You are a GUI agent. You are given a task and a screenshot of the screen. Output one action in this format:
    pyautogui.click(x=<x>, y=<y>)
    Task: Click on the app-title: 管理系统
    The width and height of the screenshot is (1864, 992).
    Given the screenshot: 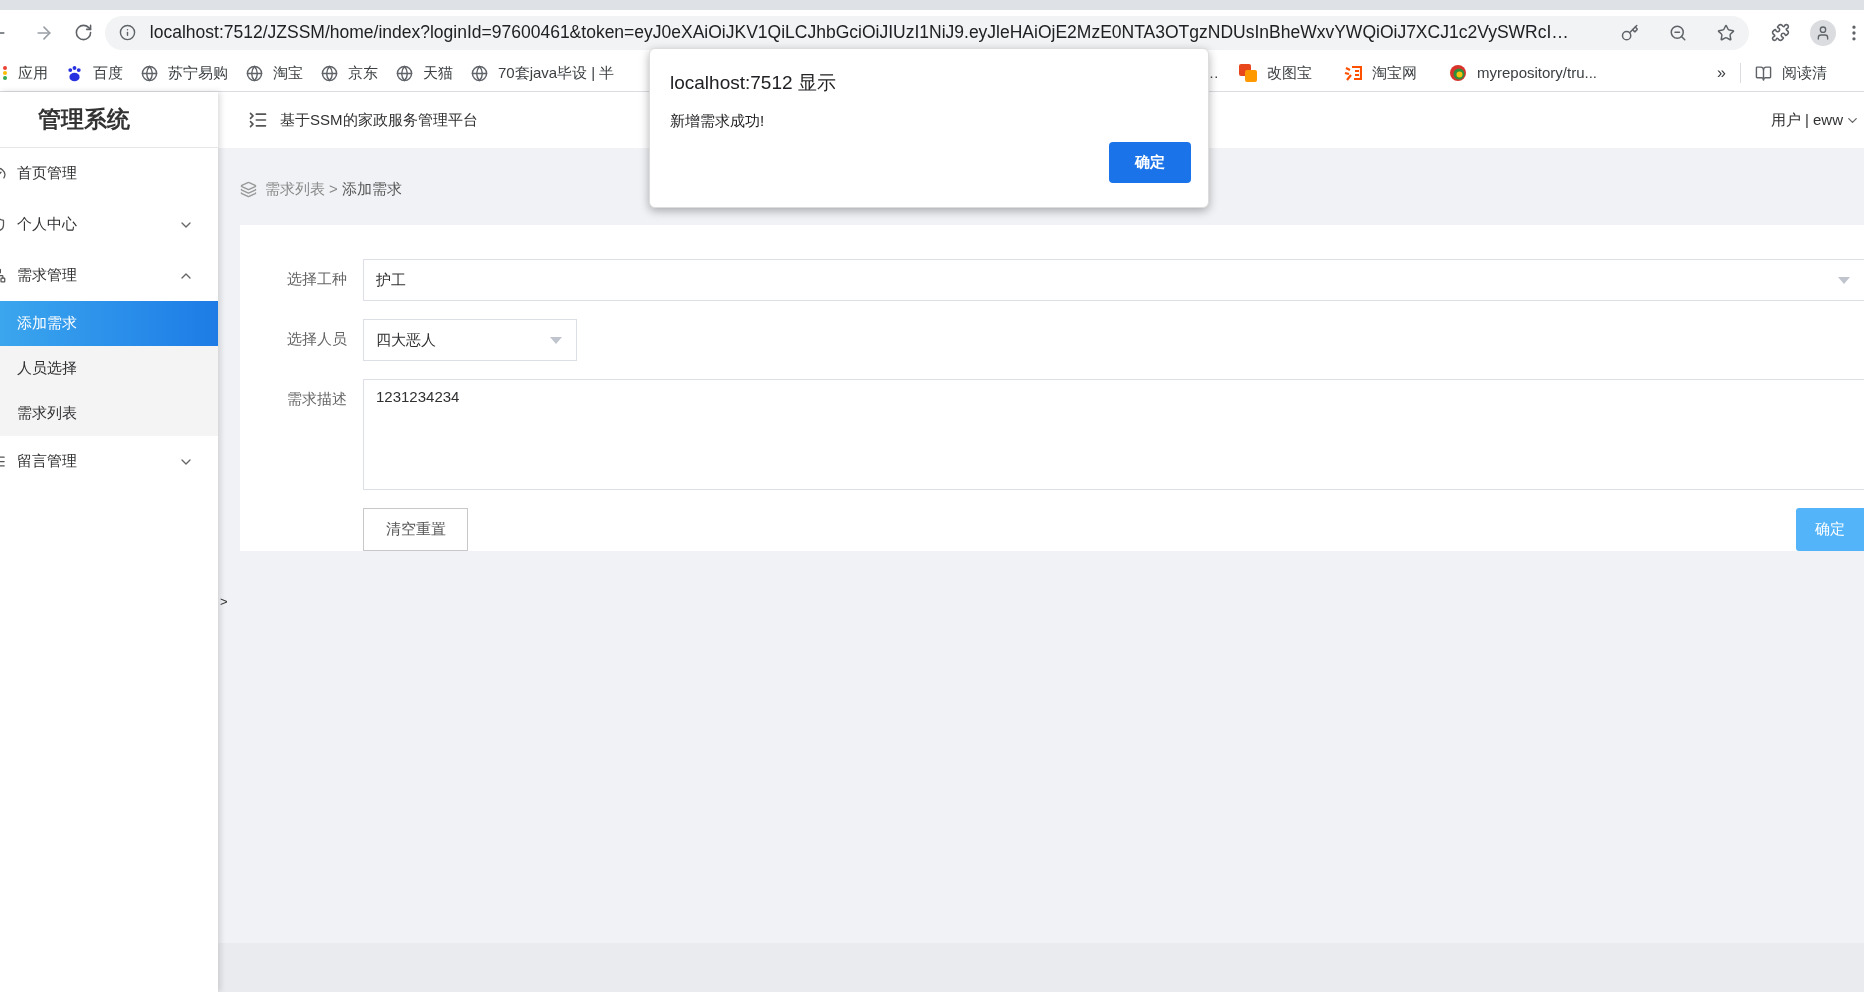 What is the action you would take?
    pyautogui.click(x=84, y=120)
    